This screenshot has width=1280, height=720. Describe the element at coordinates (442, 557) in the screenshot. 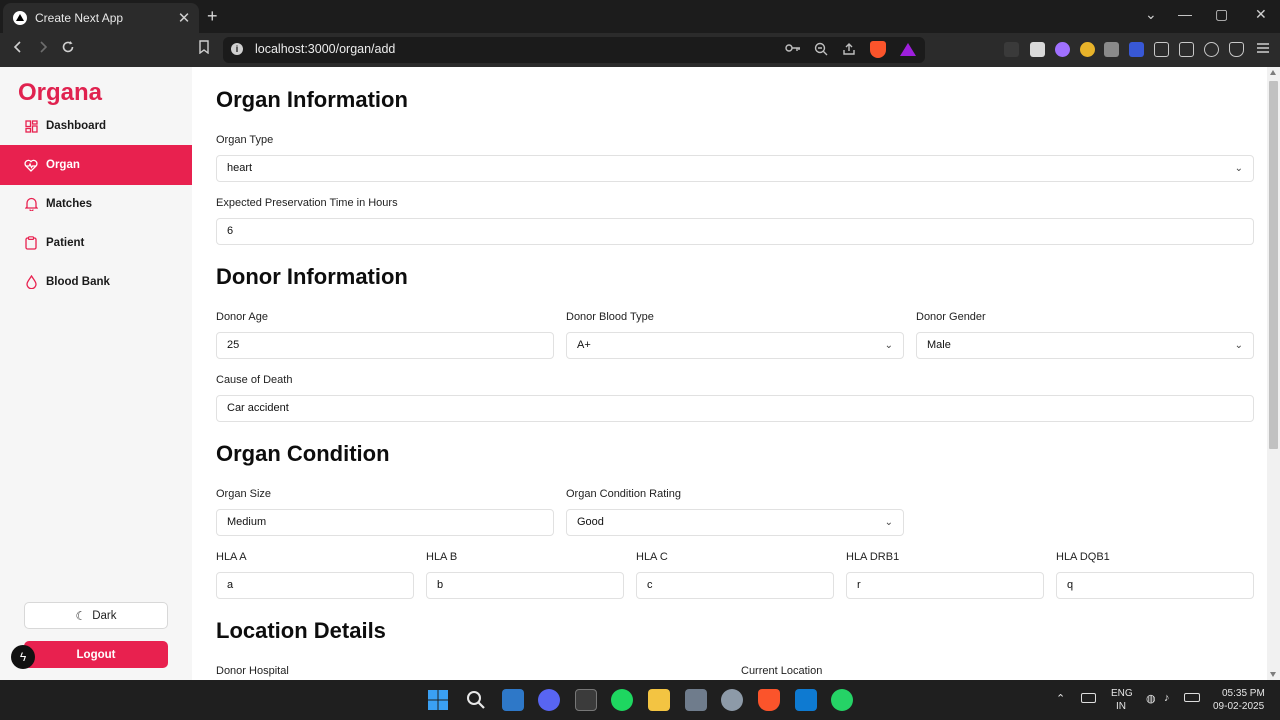

I see `hla-b-label: HLA B` at that location.